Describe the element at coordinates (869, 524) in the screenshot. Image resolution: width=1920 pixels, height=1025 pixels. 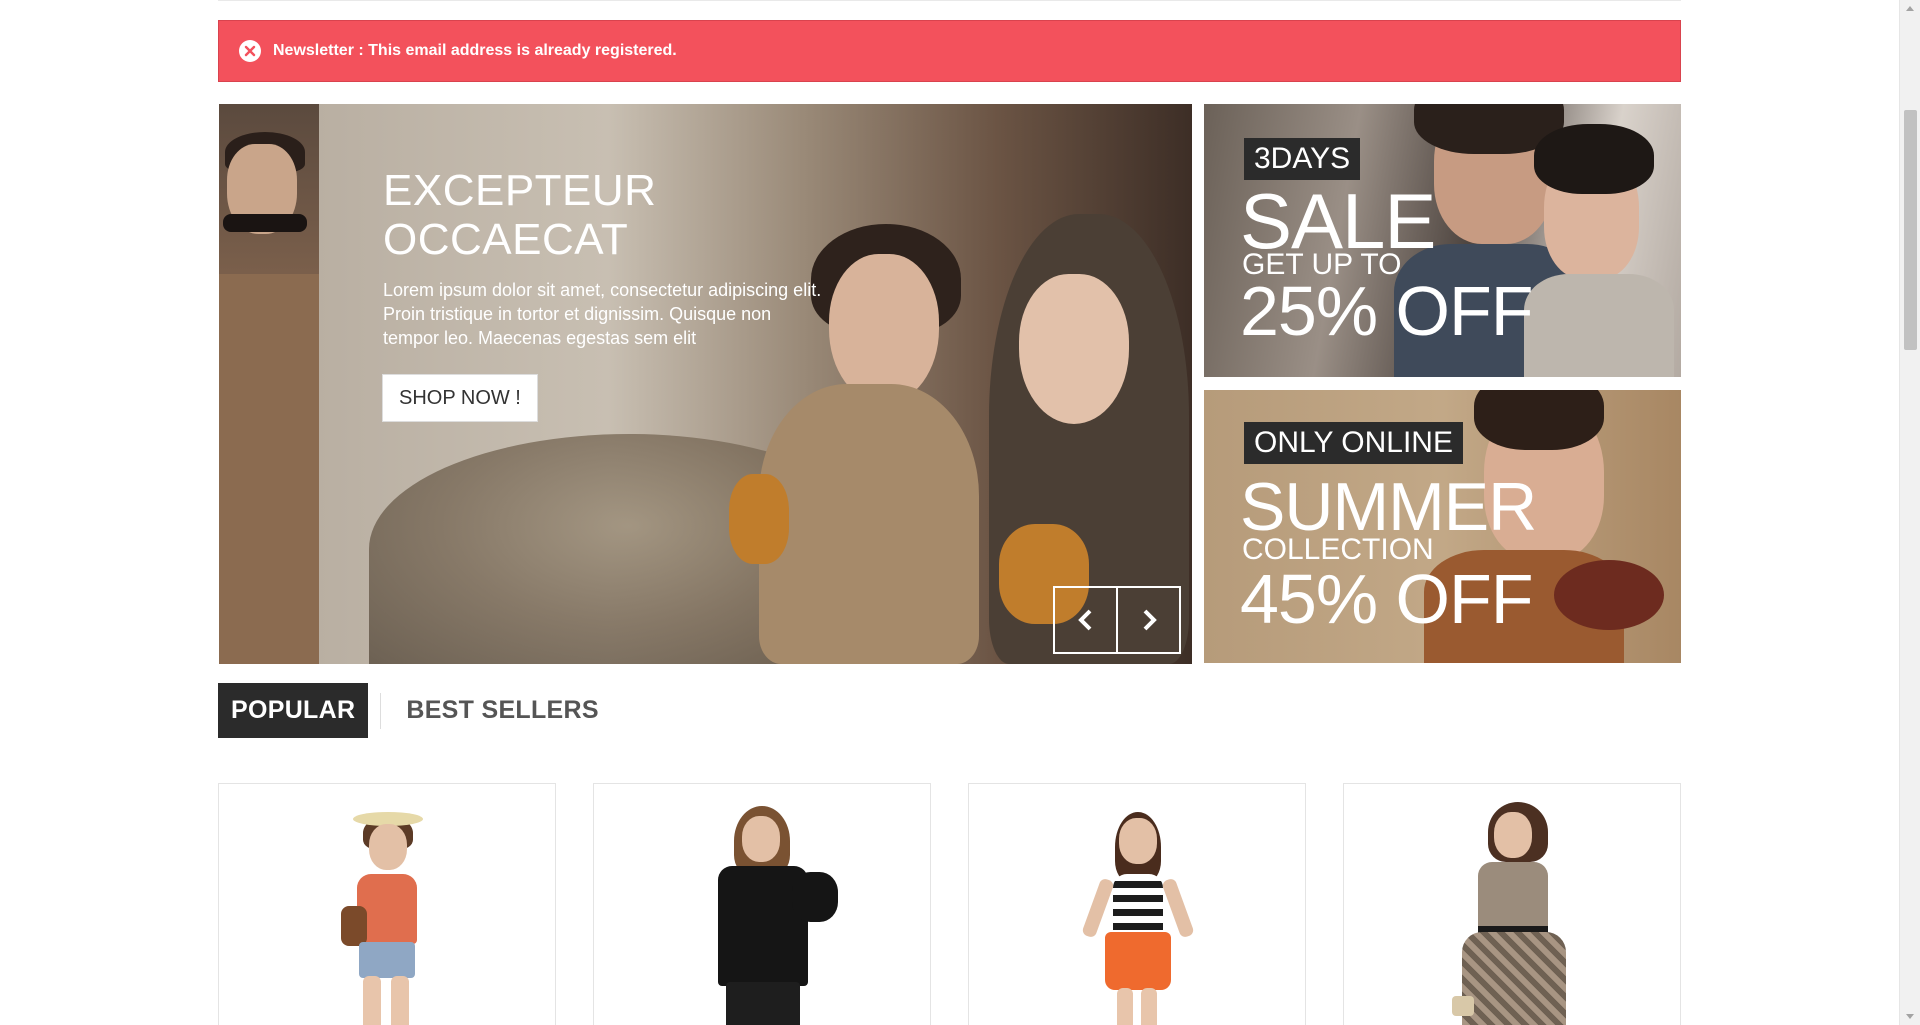
I see `slide-image-scarf` at that location.